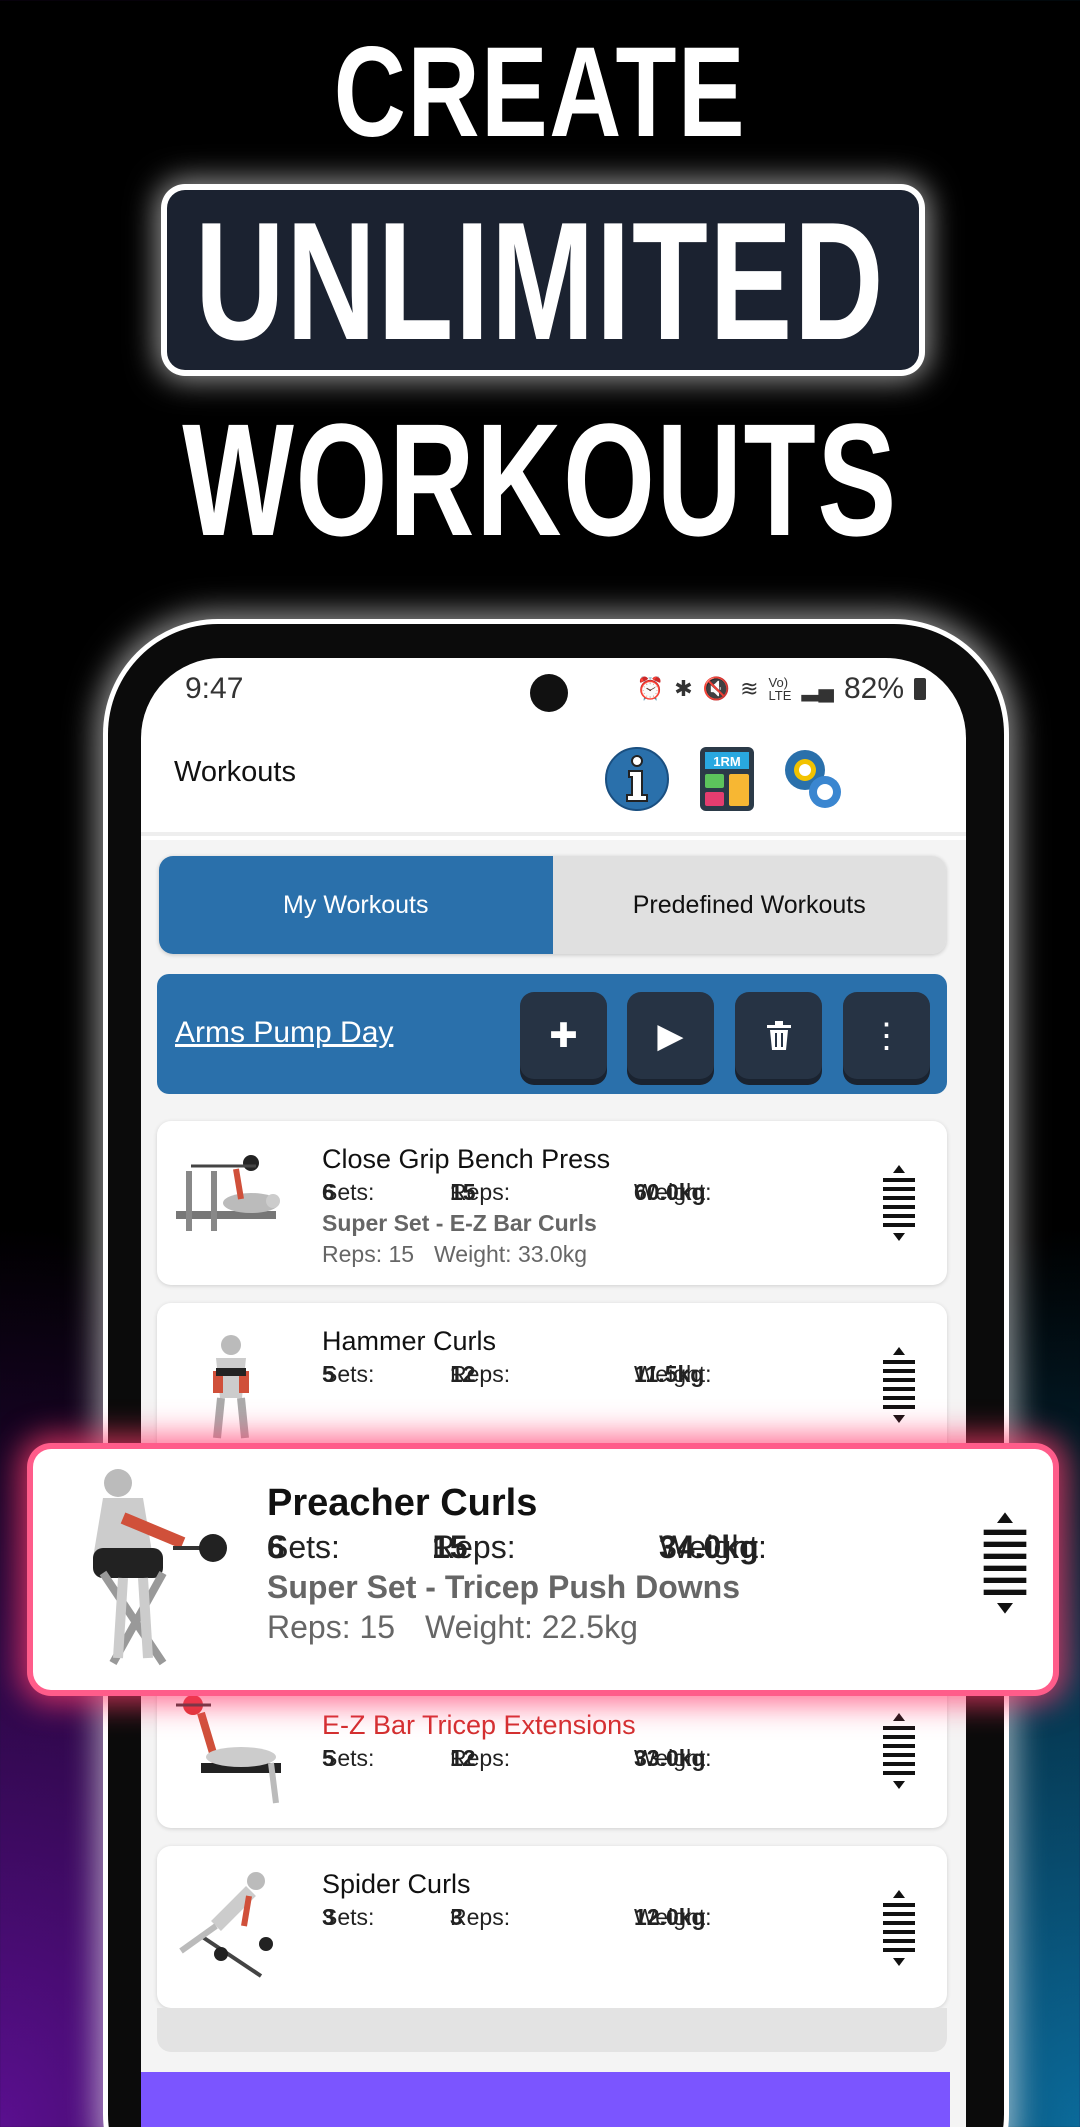  What do you see at coordinates (466, 1159) in the screenshot?
I see `exercise-name: Close Grip Bench Press` at bounding box center [466, 1159].